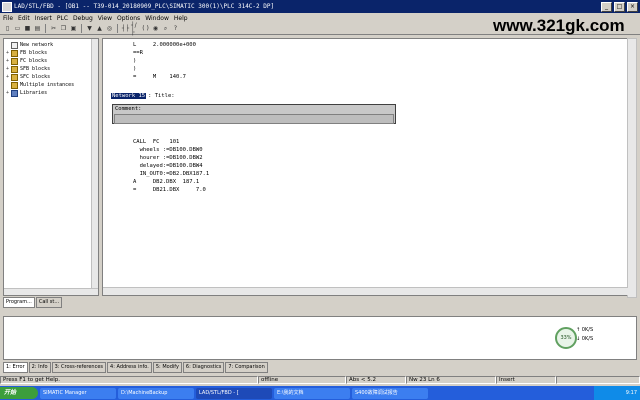 Image resolution: width=640 pixels, height=400 pixels. I want to click on menu-view: View, so click(105, 18).